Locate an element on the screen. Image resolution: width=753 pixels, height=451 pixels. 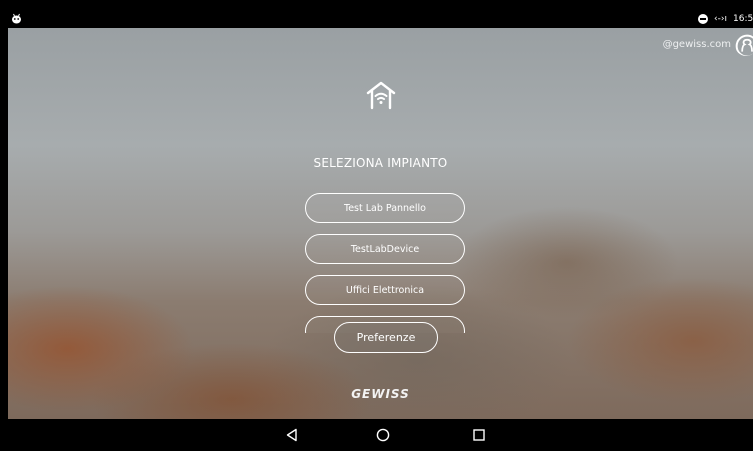
preferences-button: Preferenze is located at coordinates (386, 337).